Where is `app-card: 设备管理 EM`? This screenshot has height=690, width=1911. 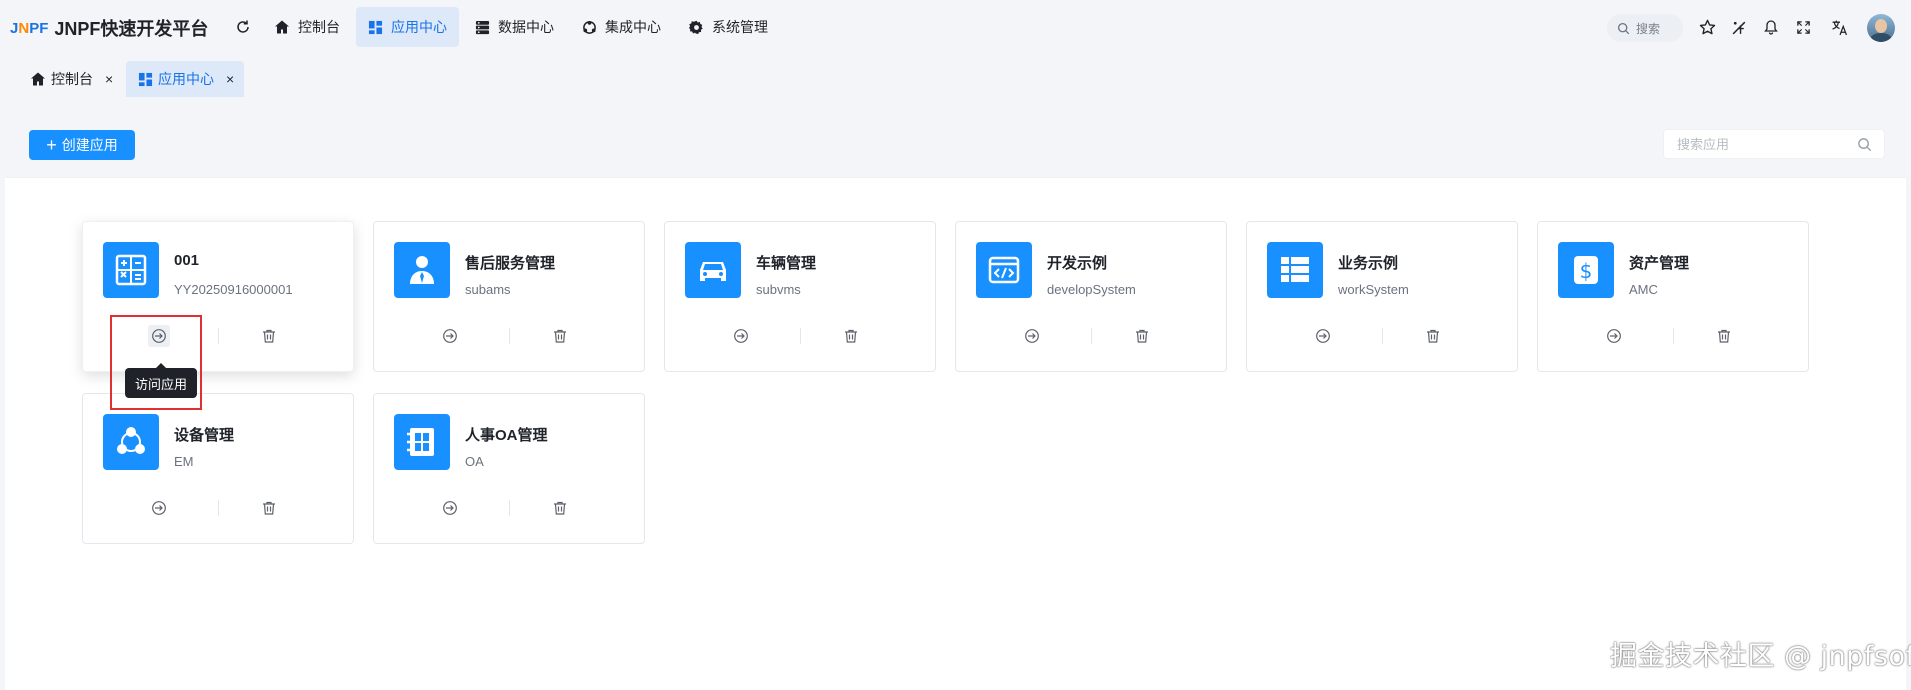
app-card: 设备管理 EM is located at coordinates (218, 468).